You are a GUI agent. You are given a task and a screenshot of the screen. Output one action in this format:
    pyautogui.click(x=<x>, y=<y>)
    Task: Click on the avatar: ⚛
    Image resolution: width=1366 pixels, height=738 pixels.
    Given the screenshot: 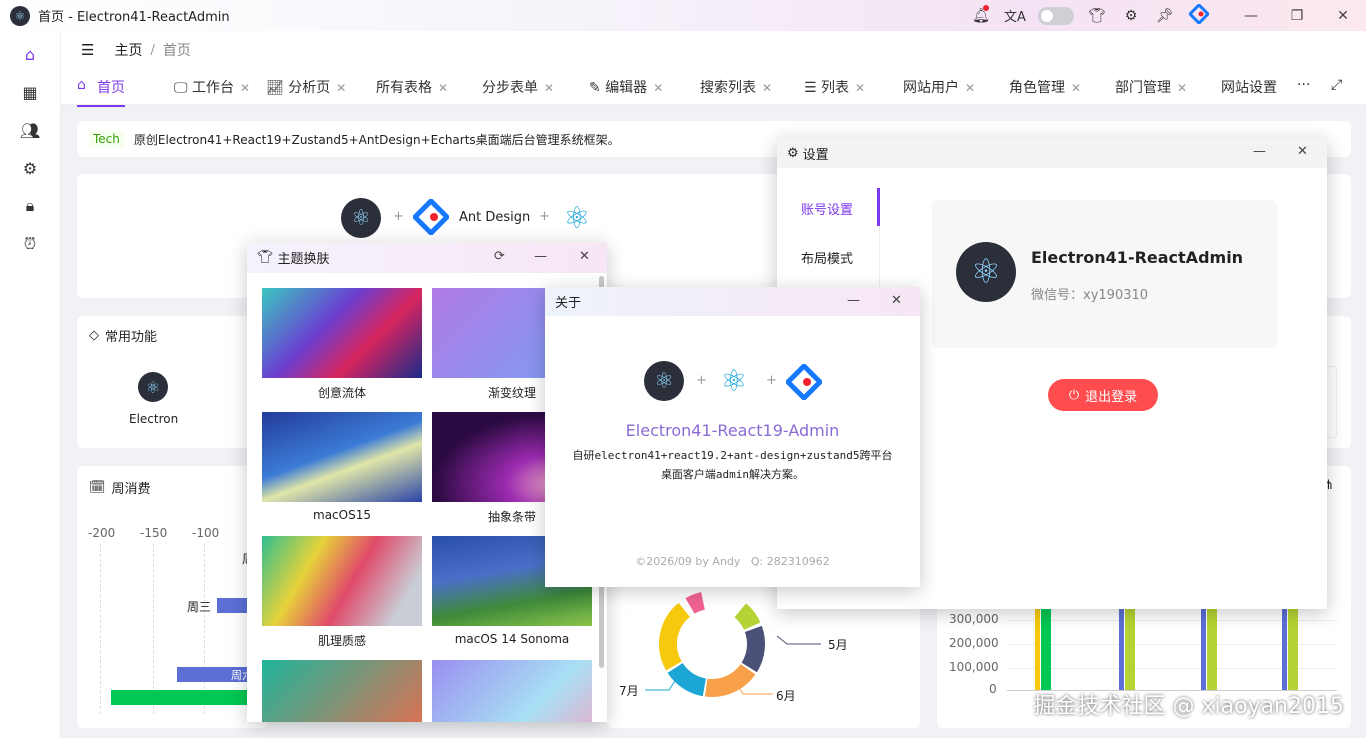 What is the action you would take?
    pyautogui.click(x=986, y=272)
    